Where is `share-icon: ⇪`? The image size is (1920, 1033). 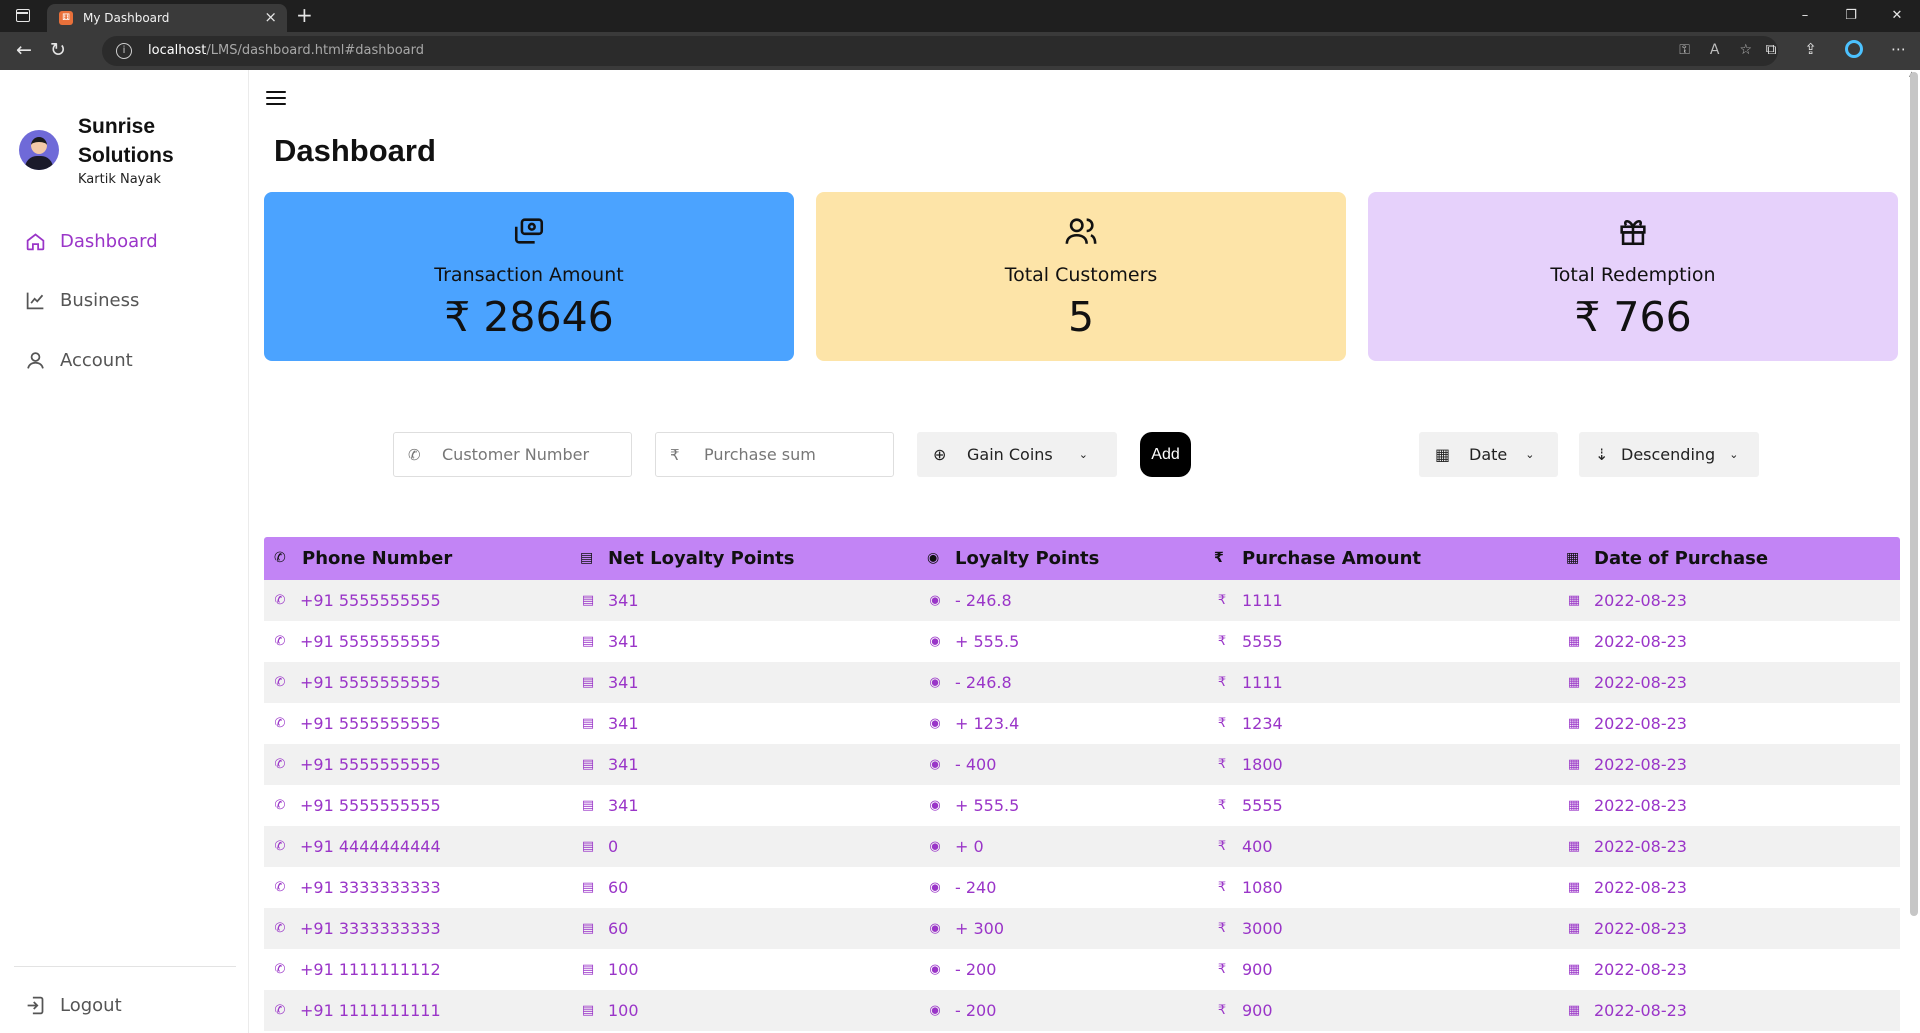
share-icon: ⇪ is located at coordinates (1810, 49).